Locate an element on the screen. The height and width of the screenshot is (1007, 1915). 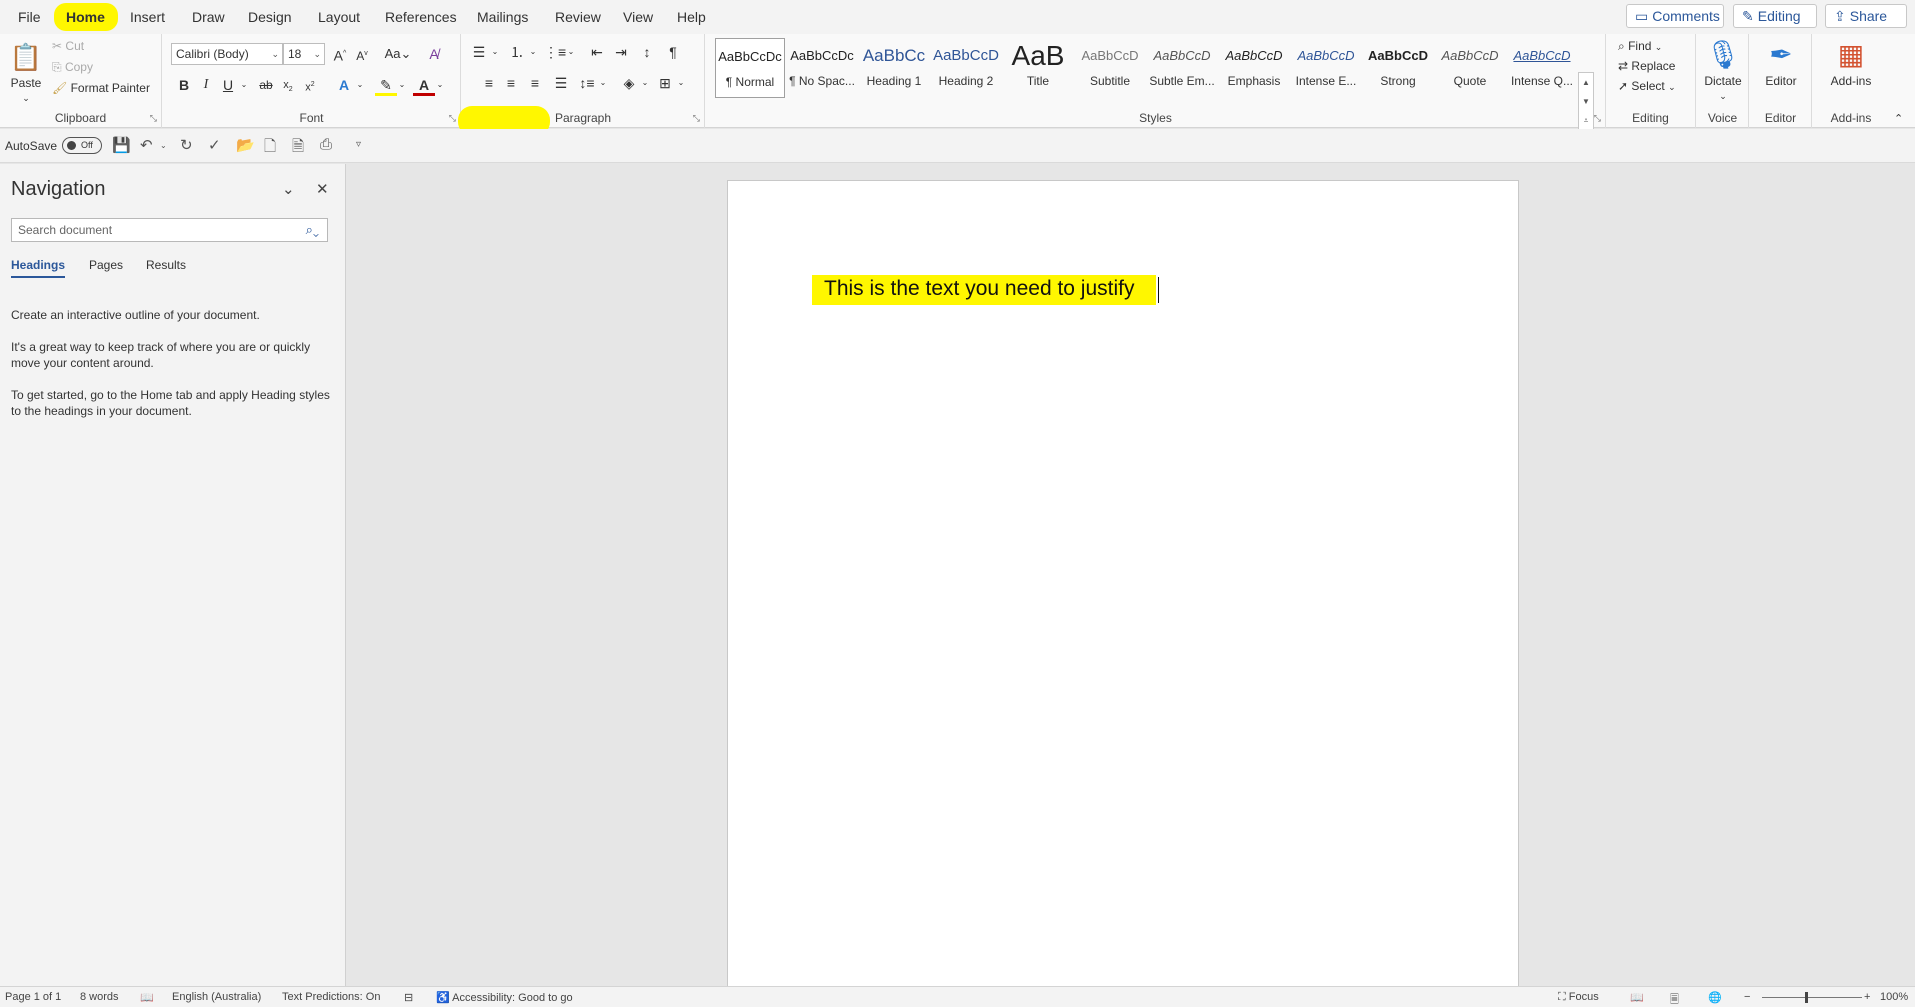
zoom-in-icon: + is located at coordinates (1867, 997).